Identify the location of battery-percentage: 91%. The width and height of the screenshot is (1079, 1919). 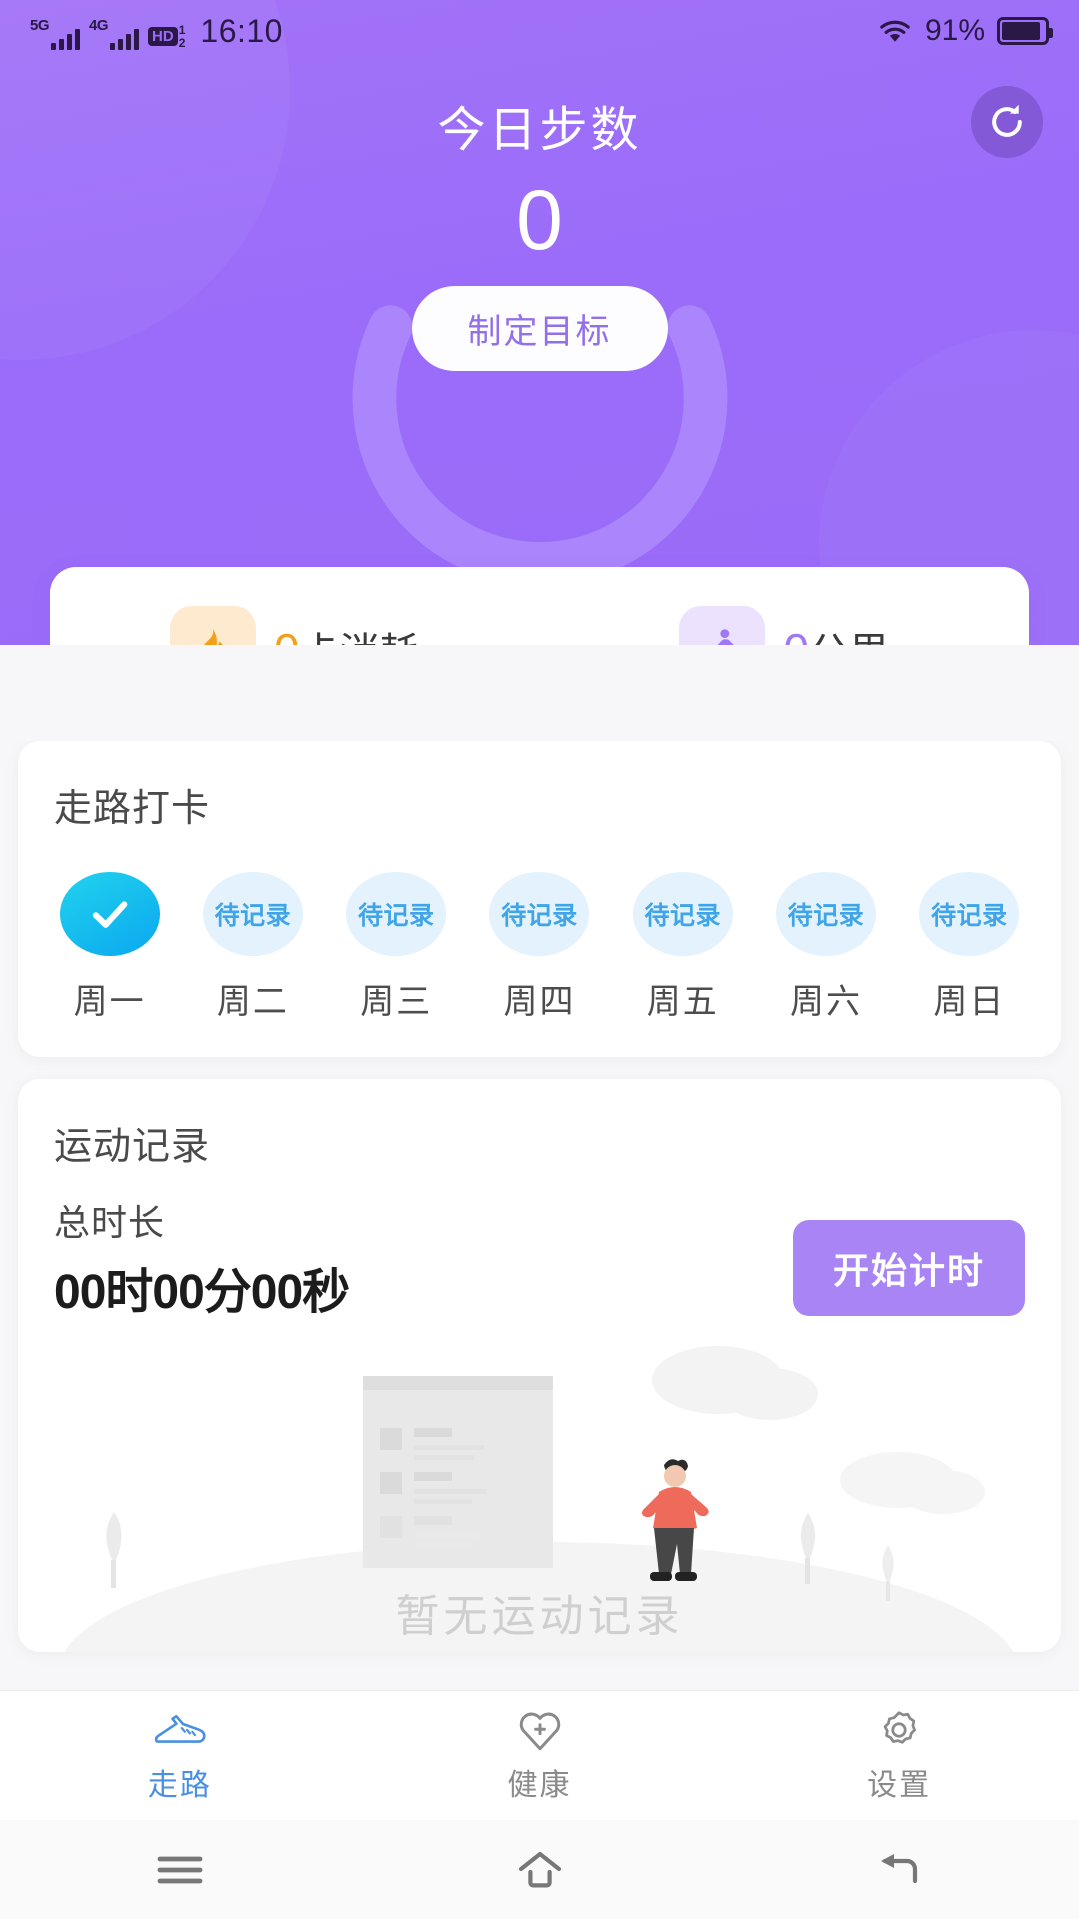
(954, 30).